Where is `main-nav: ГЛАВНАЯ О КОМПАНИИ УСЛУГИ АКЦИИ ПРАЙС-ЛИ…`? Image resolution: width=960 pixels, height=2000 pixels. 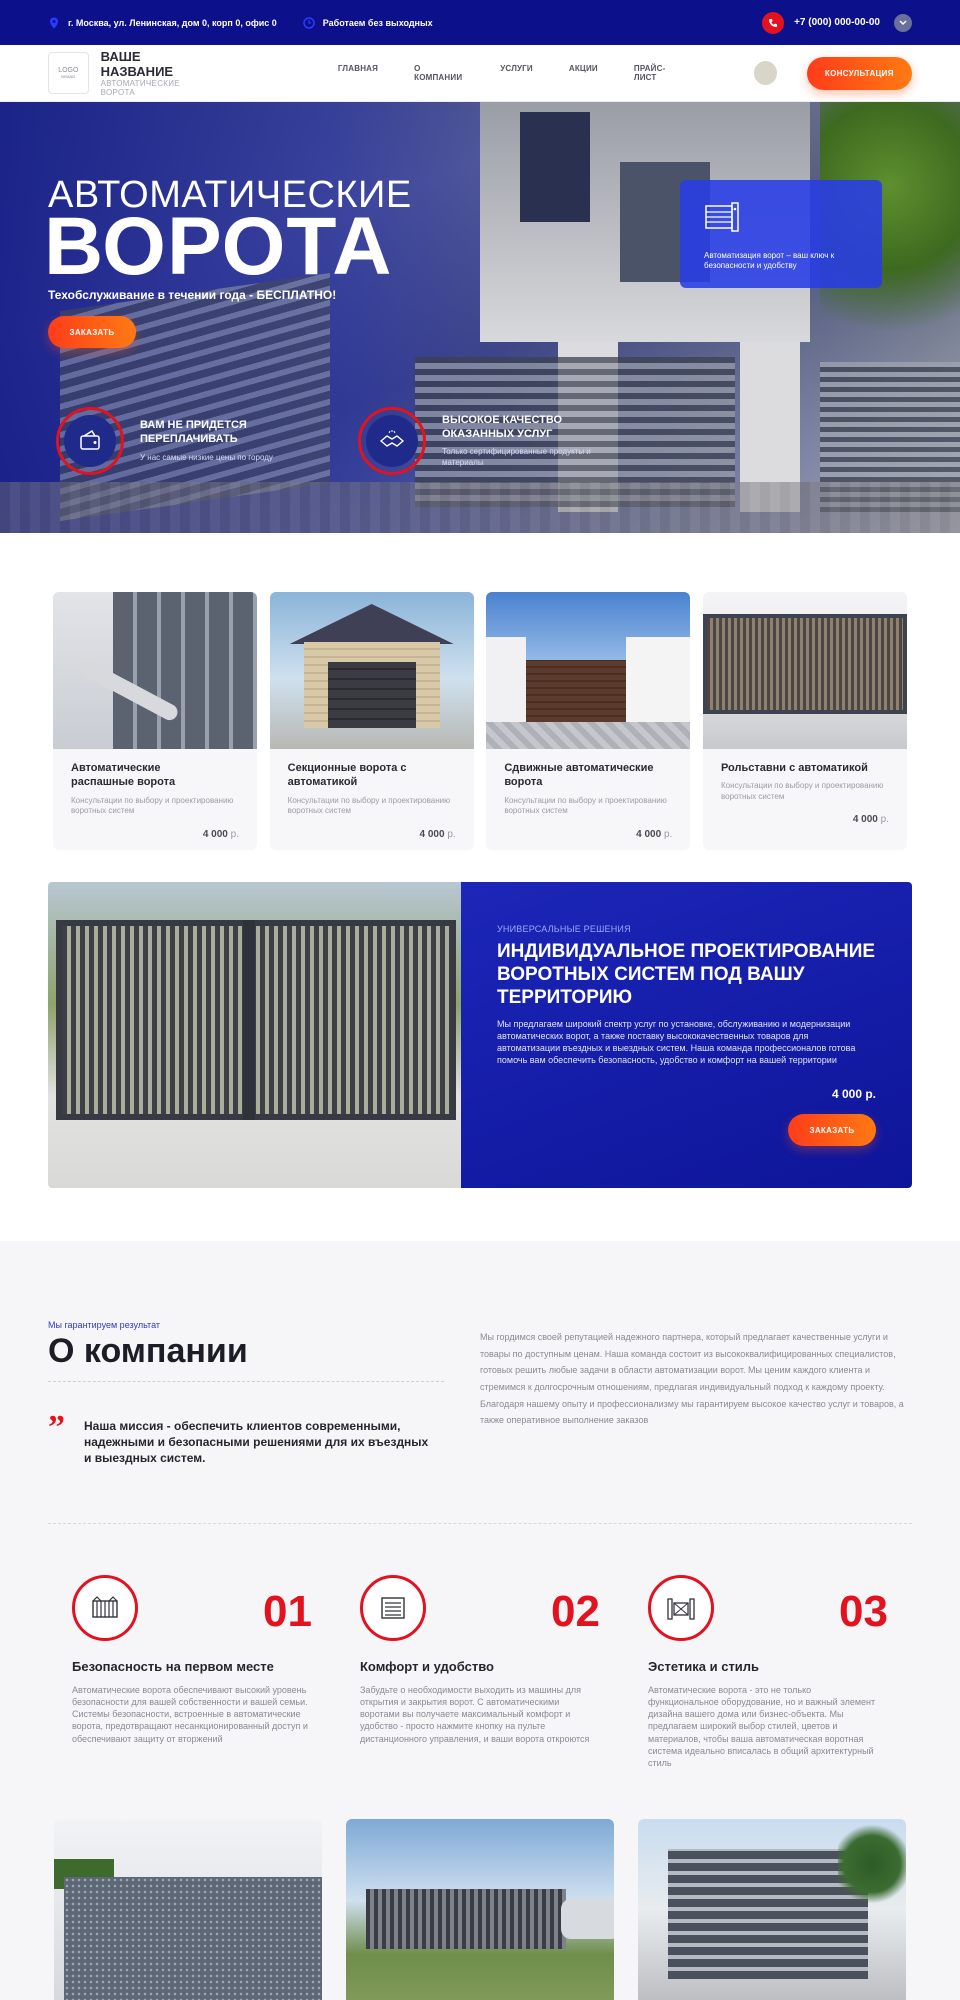
main-nav: ГЛАВНАЯ О КОМПАНИИ УСЛУГИ АКЦИИ ПРАЙС-ЛИ… is located at coordinates (528, 73).